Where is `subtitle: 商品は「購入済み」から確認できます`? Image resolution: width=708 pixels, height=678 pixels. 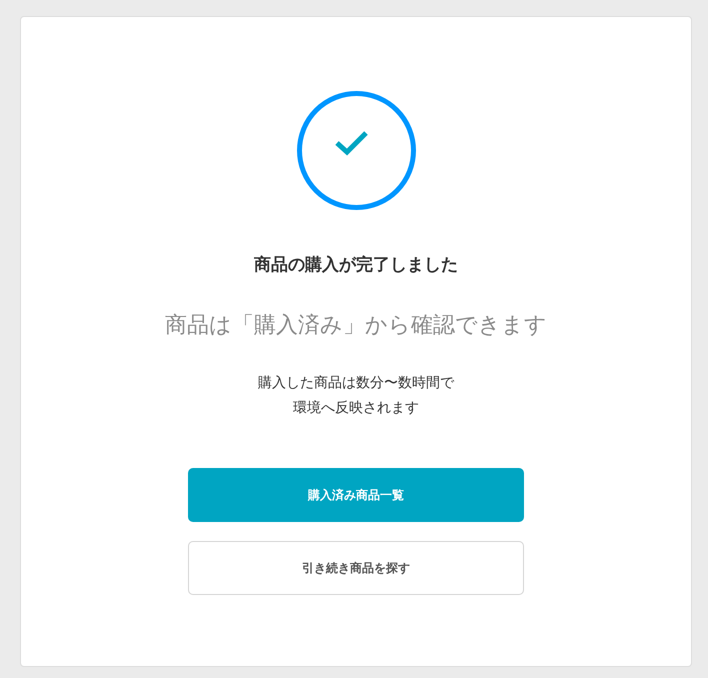 subtitle: 商品は「購入済み」から確認できます is located at coordinates (356, 326).